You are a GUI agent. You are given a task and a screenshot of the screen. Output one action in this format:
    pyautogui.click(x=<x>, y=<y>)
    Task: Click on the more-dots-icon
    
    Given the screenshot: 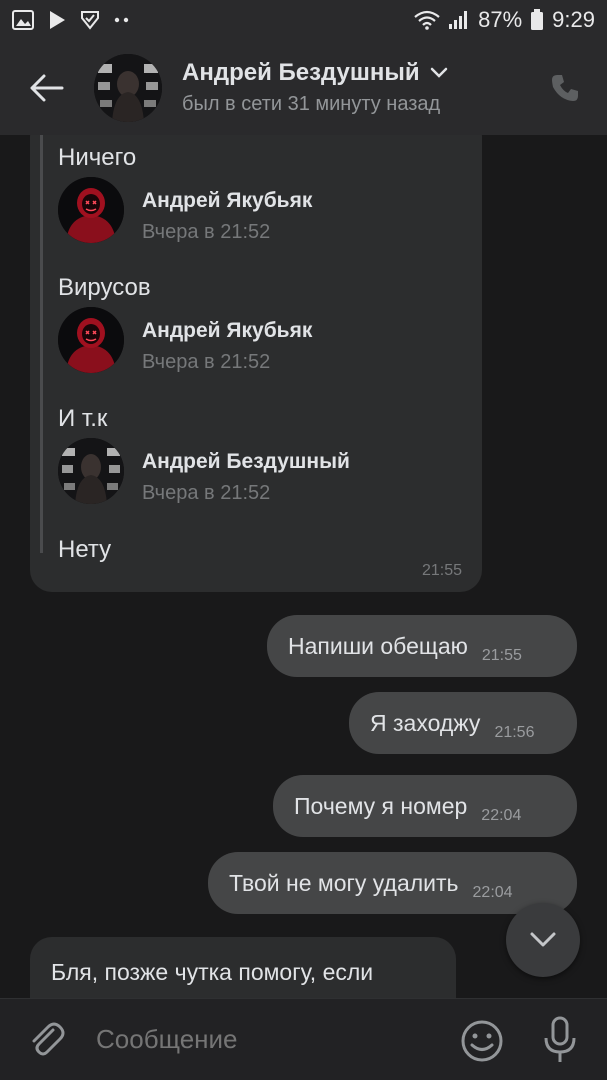 What is the action you would take?
    pyautogui.click(x=122, y=20)
    